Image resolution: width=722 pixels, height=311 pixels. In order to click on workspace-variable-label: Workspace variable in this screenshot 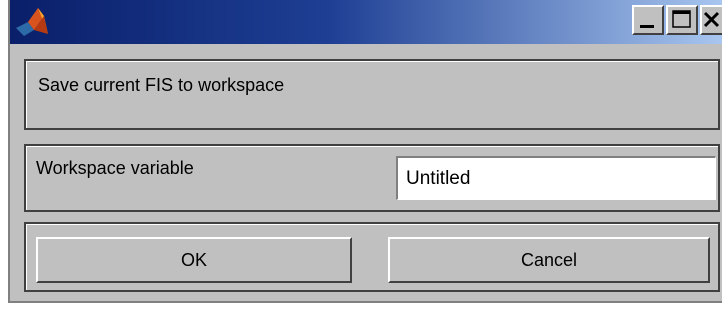, I will do `click(115, 168)`.